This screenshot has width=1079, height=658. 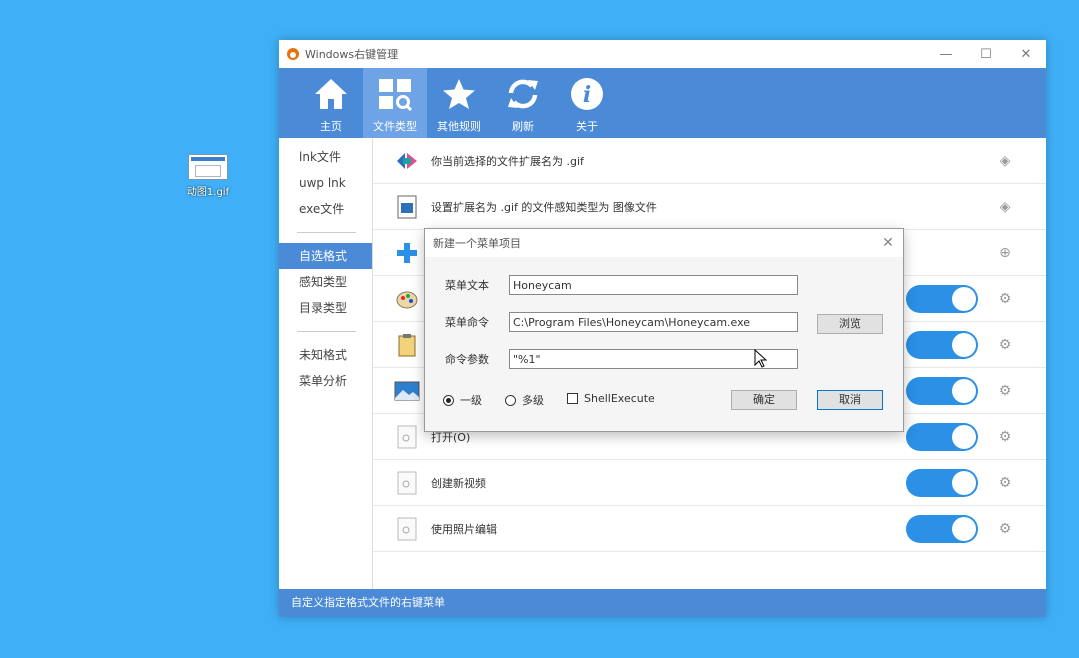 What do you see at coordinates (459, 94) in the screenshot?
I see `star-icon` at bounding box center [459, 94].